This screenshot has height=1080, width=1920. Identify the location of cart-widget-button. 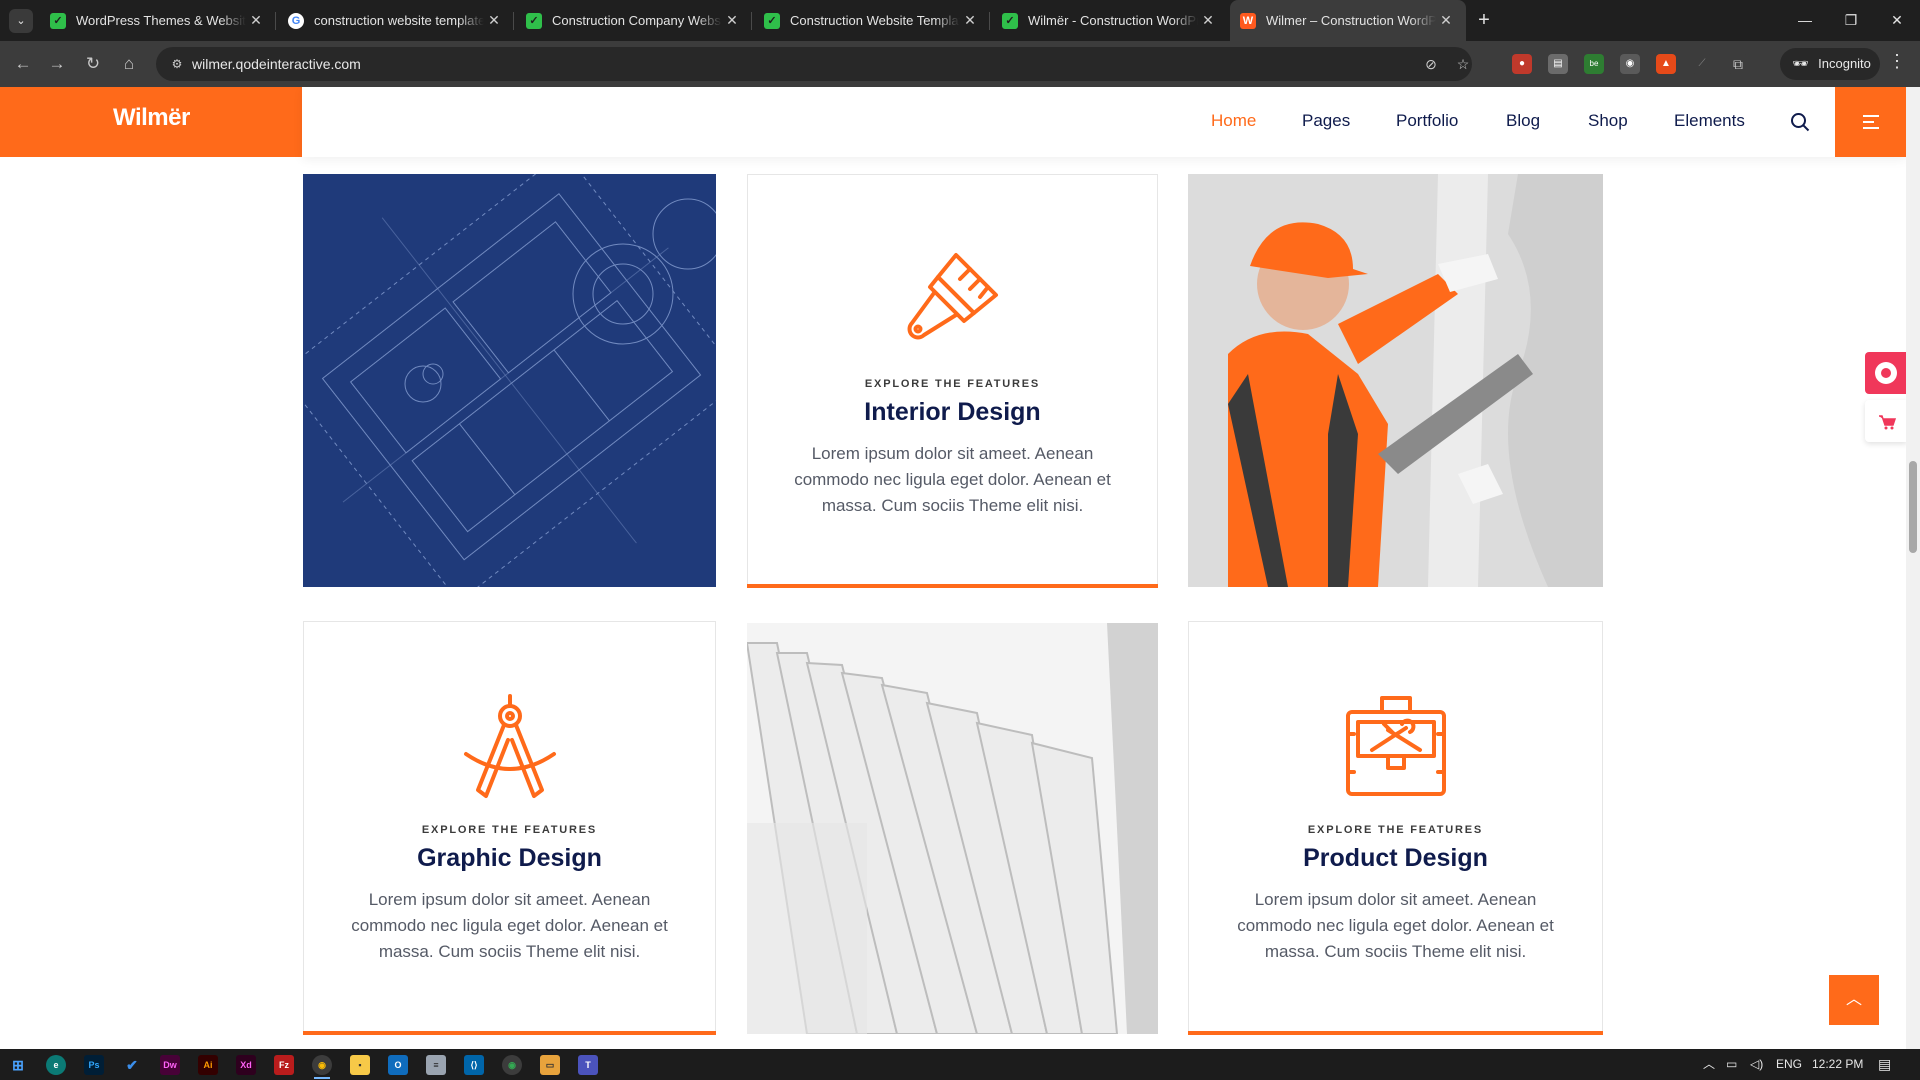
(1886, 421).